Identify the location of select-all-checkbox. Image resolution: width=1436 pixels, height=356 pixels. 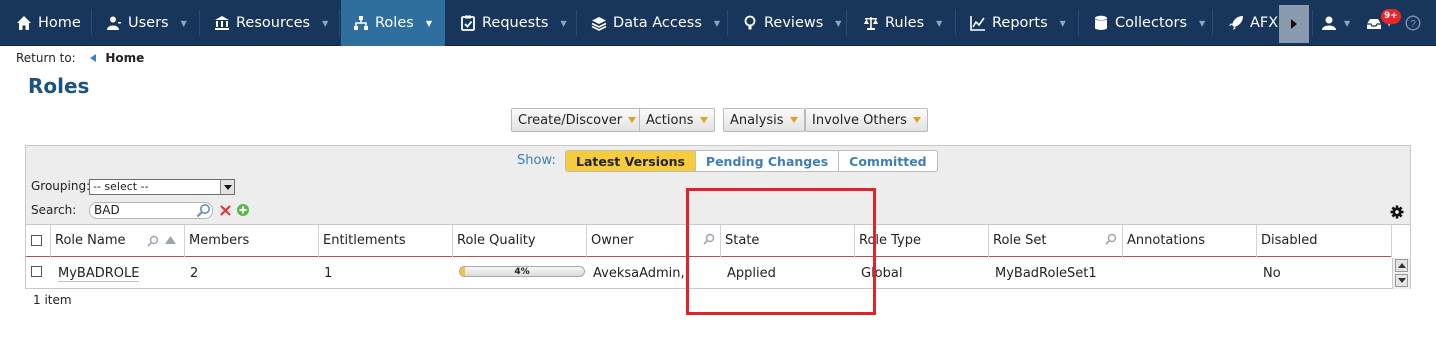
(36, 240).